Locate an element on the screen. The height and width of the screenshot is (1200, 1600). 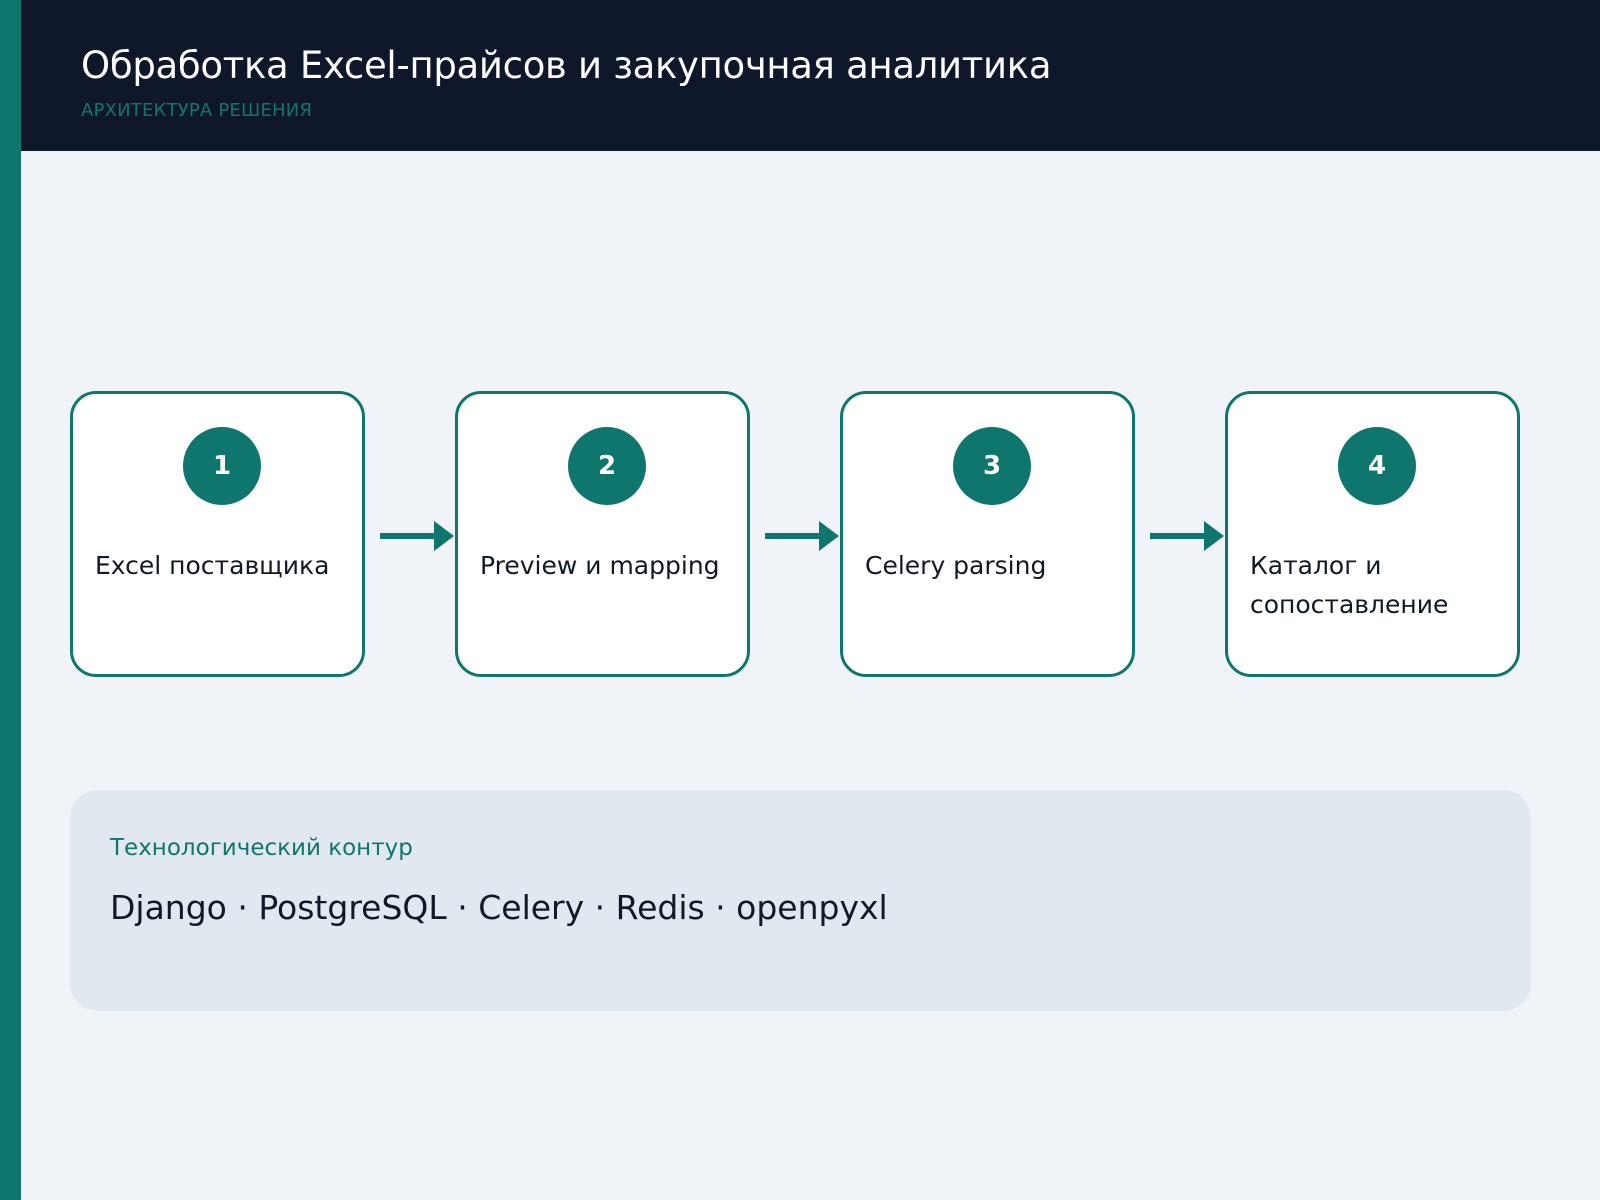
step-number-badge: 3 is located at coordinates (992, 466).